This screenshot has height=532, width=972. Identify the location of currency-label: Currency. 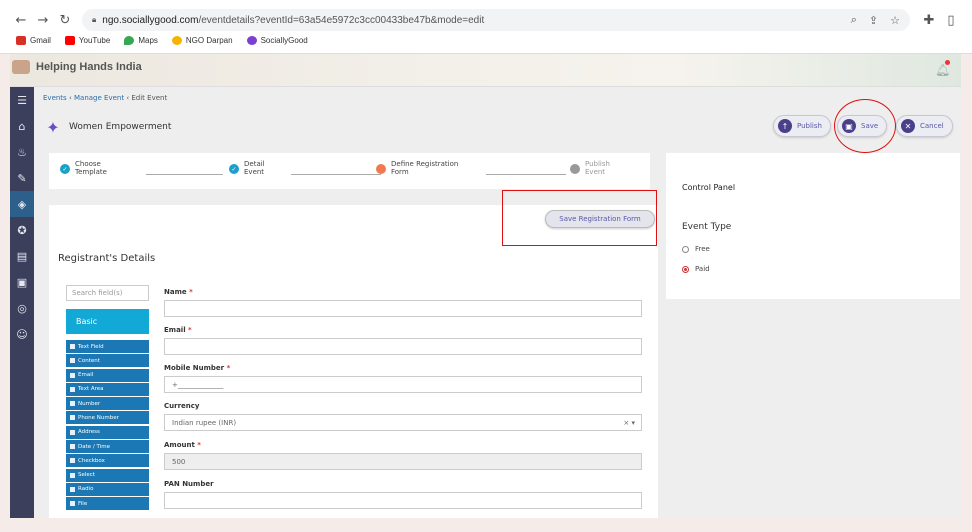
(182, 406).